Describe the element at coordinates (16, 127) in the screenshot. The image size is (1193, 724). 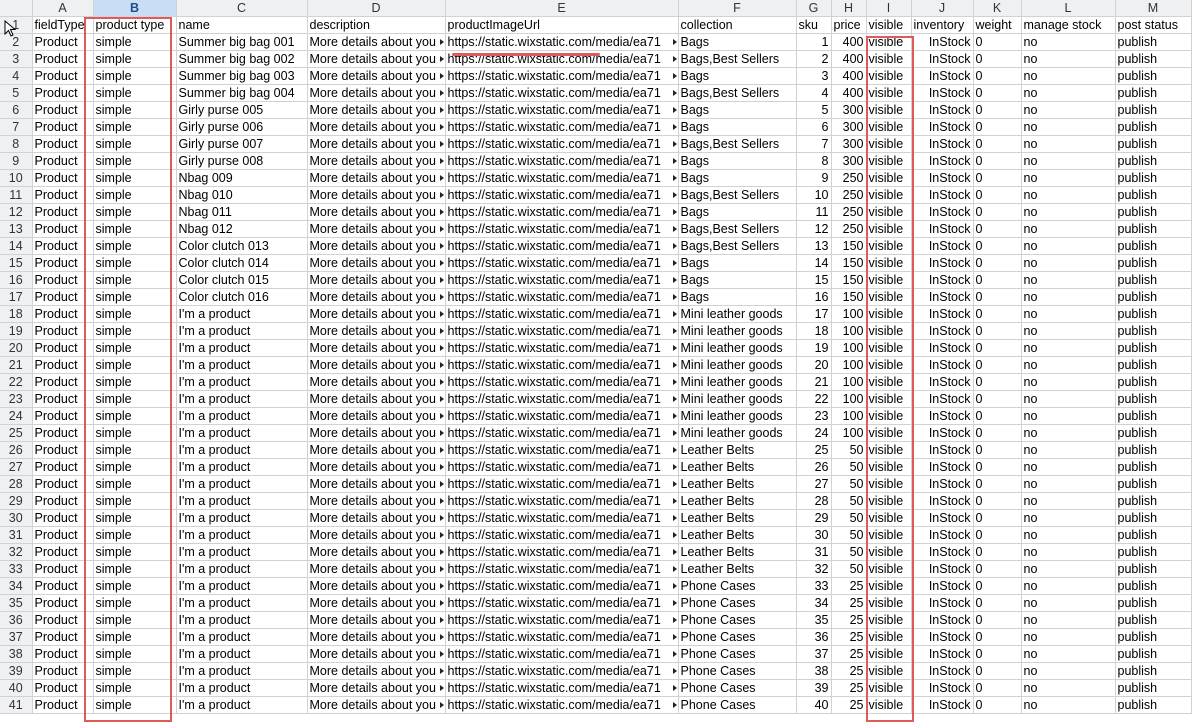
I see `row-header: 7` at that location.